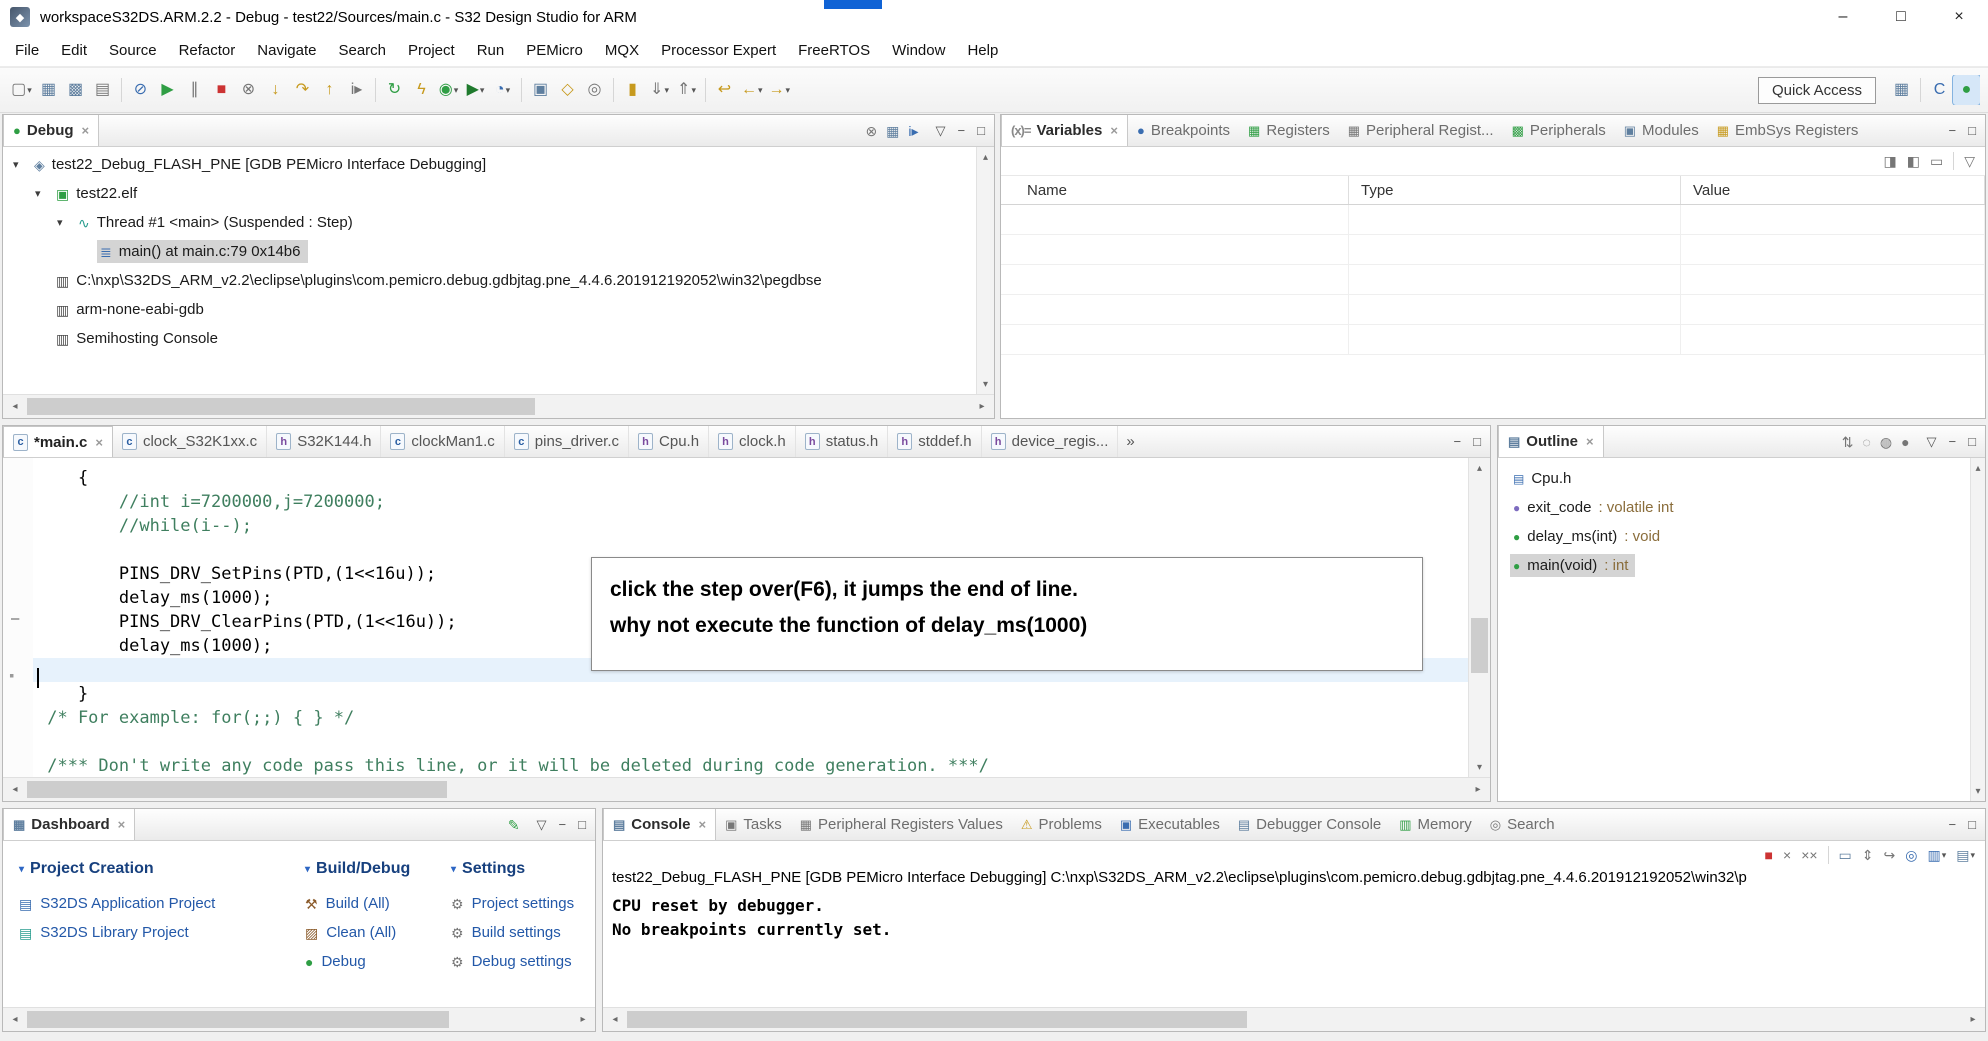  Describe the element at coordinates (1886, 442) in the screenshot. I see `hide-static-members-icon: ◍` at that location.